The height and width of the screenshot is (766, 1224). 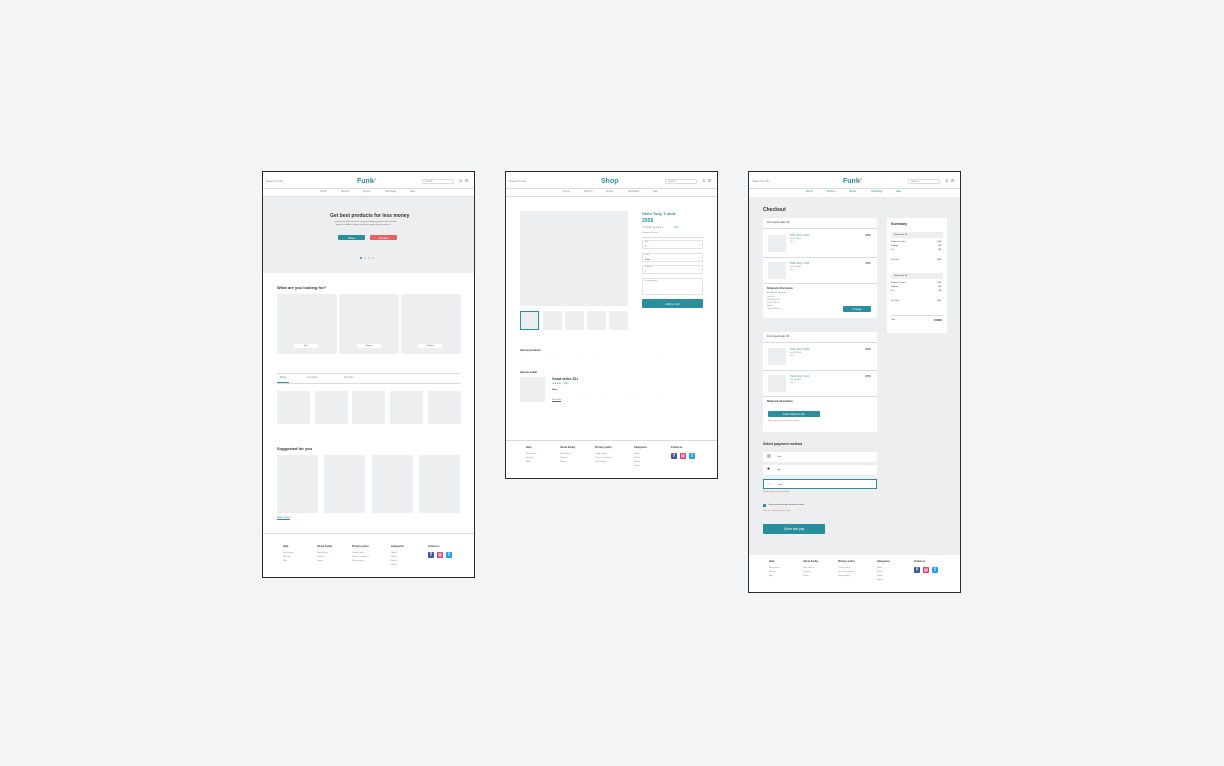 What do you see at coordinates (610, 181) in the screenshot?
I see `logo: Shop` at bounding box center [610, 181].